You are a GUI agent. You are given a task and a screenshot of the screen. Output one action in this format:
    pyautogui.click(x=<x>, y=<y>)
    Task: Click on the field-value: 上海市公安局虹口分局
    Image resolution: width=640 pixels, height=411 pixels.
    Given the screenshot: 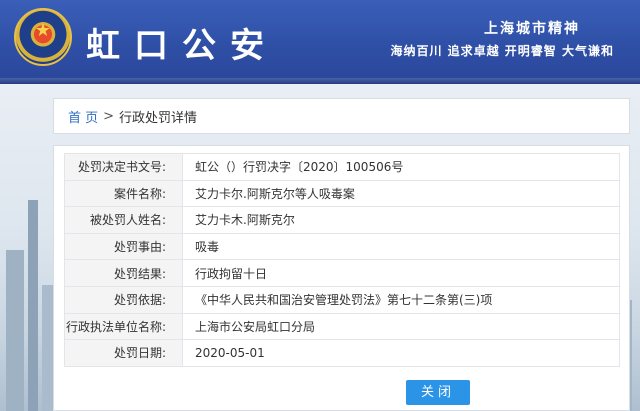 What is the action you would take?
    pyautogui.click(x=401, y=326)
    